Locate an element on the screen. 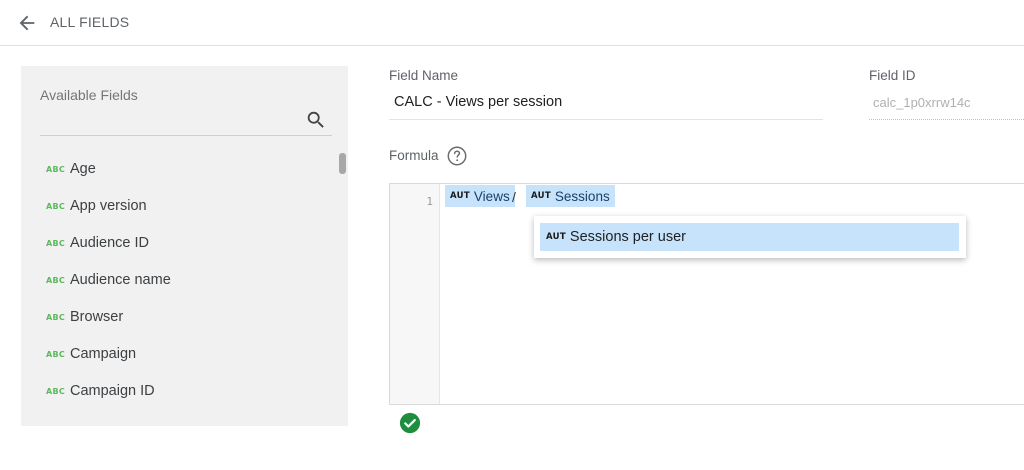 The image size is (1024, 470). help-icon is located at coordinates (457, 156).